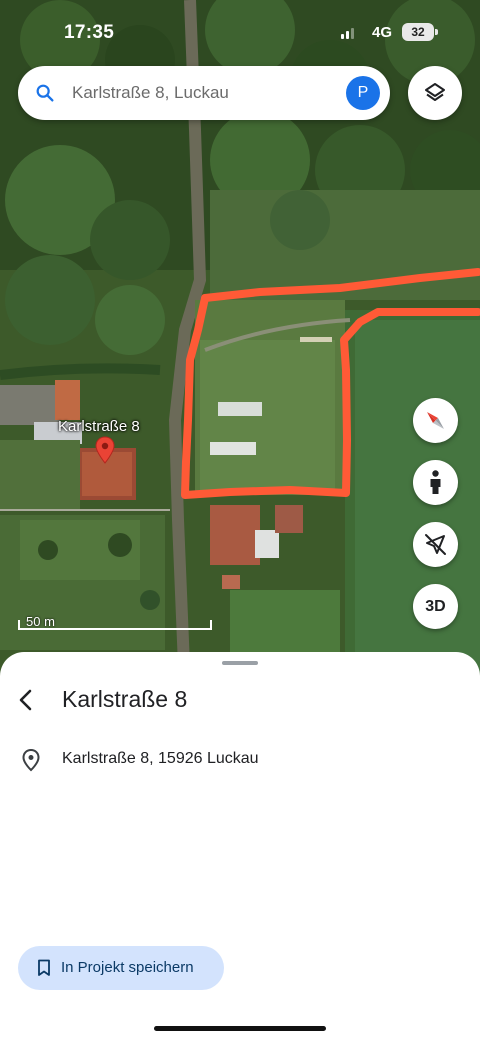 This screenshot has width=480, height=1042. I want to click on 3d-button: 3D, so click(435, 606).